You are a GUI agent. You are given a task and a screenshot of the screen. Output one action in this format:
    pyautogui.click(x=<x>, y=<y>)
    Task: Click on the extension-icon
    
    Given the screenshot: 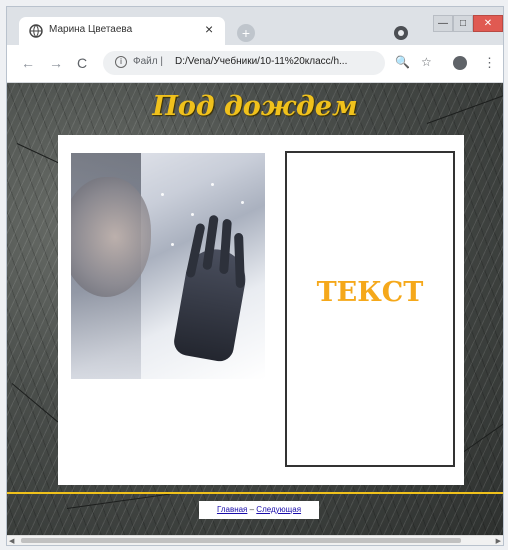 What is the action you would take?
    pyautogui.click(x=401, y=33)
    